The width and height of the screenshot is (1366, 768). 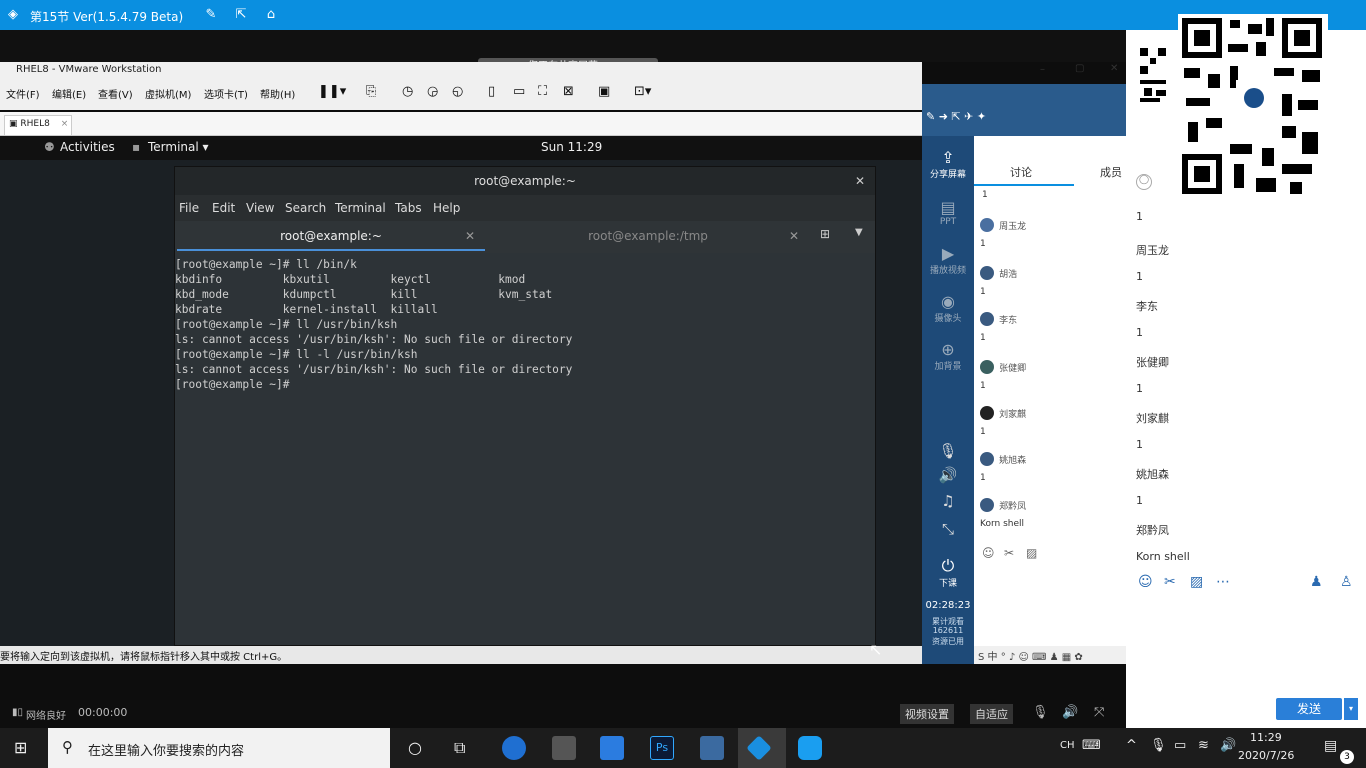 I want to click on mic-mute-icon: 🎙, so click(x=1040, y=712).